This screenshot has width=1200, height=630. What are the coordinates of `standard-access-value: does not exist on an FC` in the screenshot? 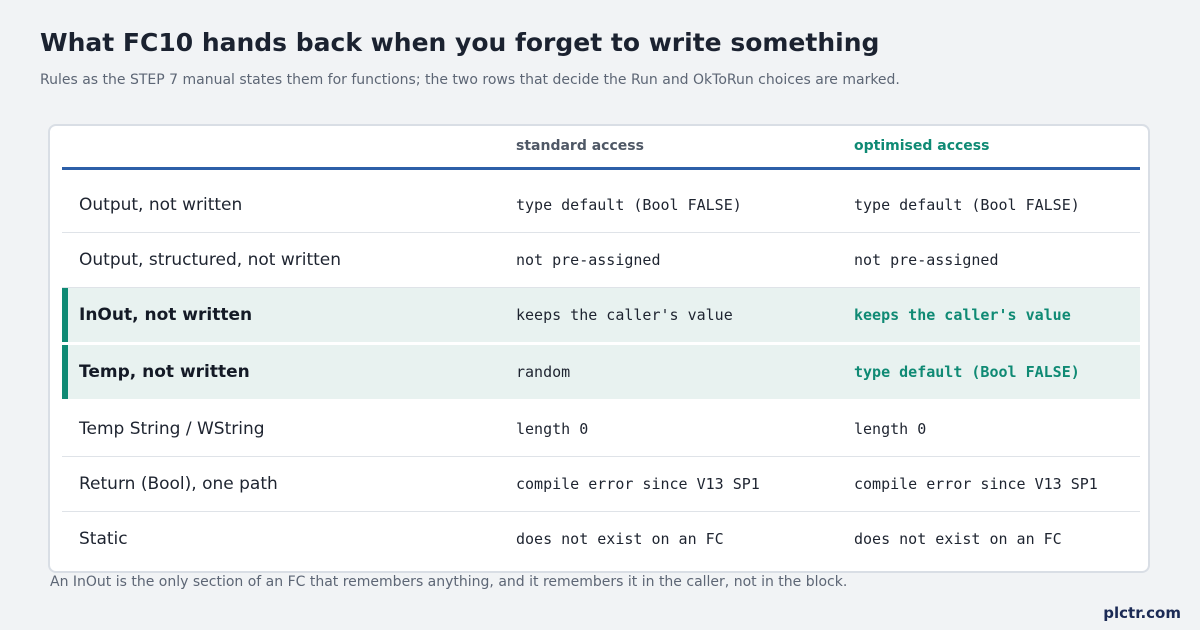 It's located at (620, 539).